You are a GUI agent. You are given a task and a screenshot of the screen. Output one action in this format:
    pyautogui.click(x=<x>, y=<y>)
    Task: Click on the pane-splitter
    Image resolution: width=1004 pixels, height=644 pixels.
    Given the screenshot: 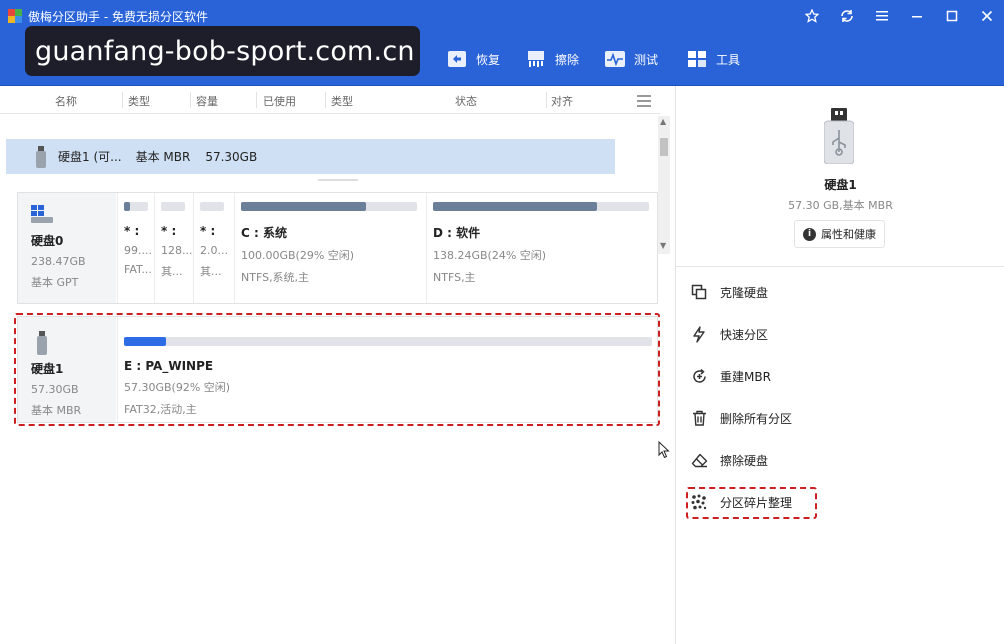 What is the action you would take?
    pyautogui.click(x=338, y=180)
    